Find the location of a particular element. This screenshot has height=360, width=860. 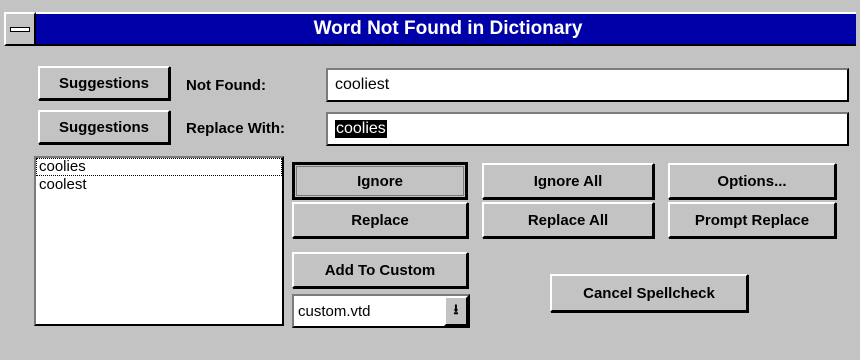

replace-button: Replace is located at coordinates (380, 220).